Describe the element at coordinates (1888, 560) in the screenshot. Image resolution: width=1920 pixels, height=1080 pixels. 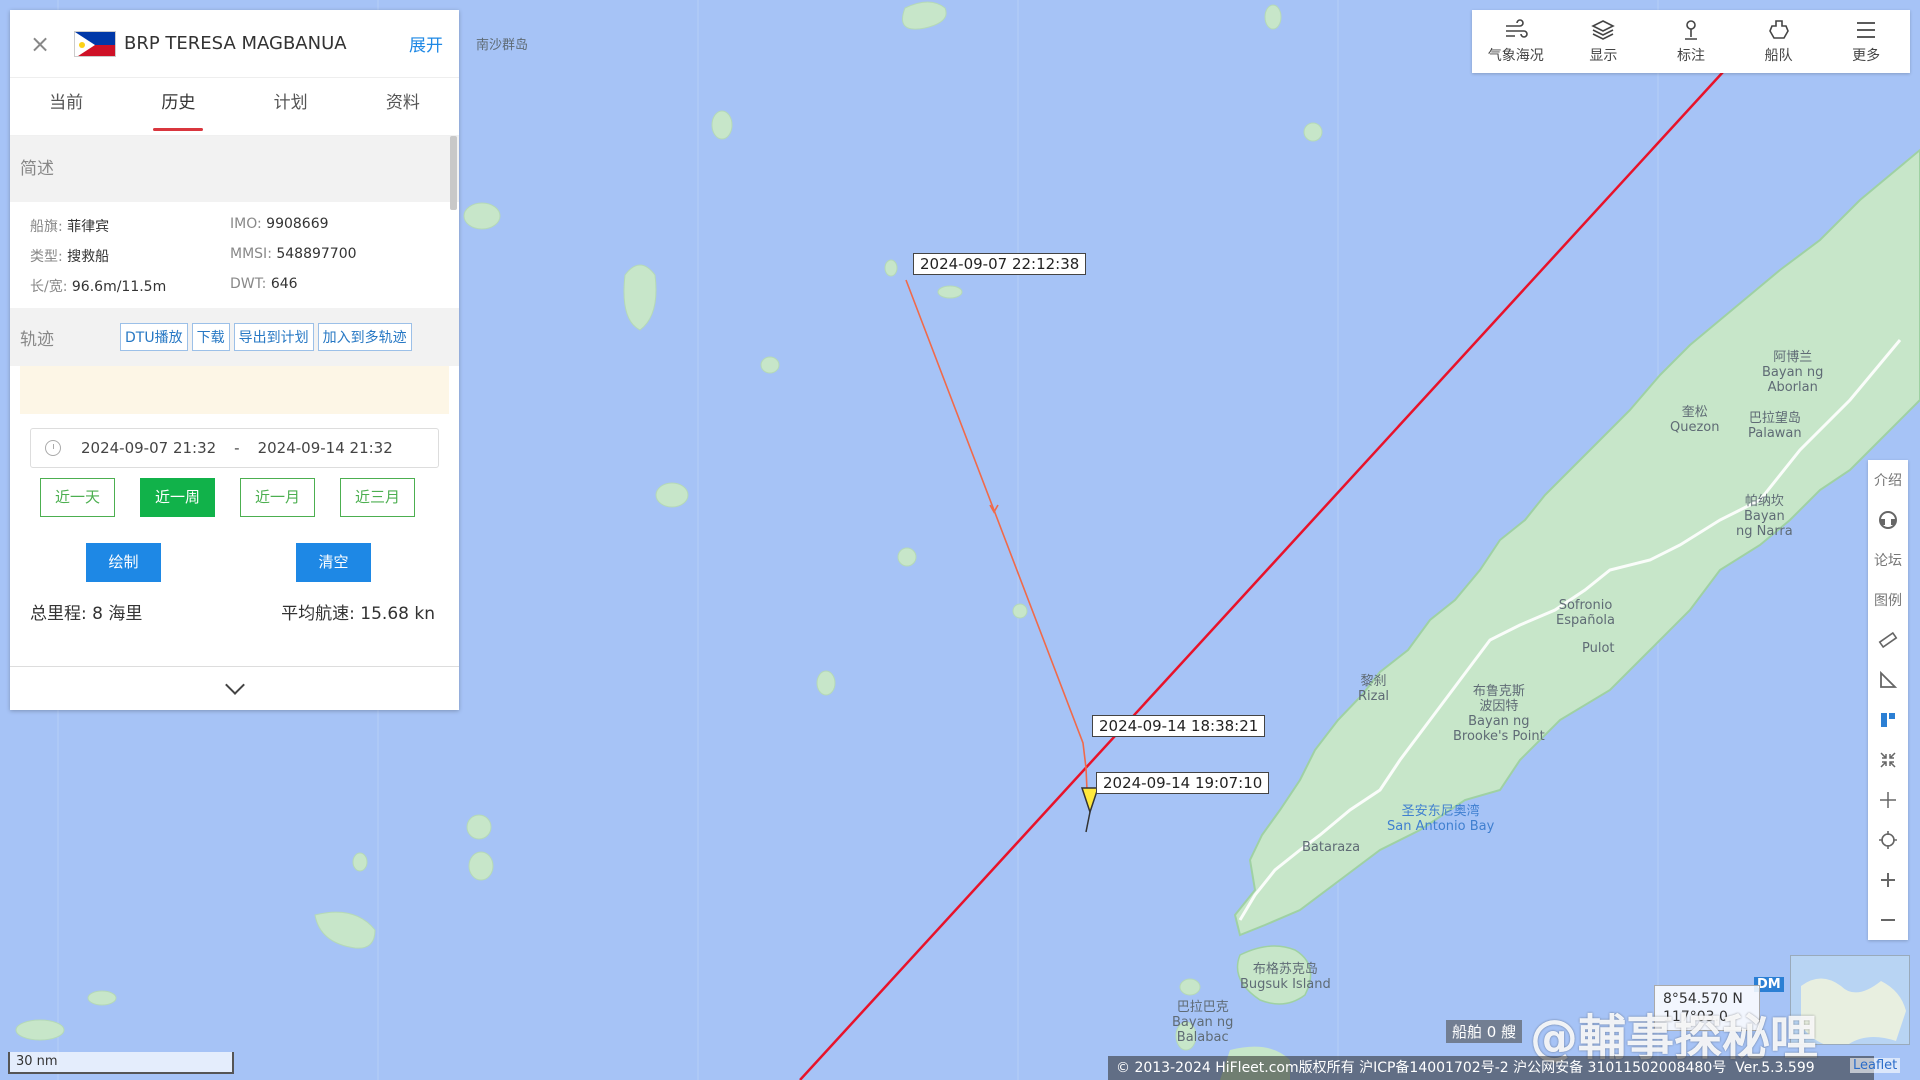
I see `forum-button: 论坛` at that location.